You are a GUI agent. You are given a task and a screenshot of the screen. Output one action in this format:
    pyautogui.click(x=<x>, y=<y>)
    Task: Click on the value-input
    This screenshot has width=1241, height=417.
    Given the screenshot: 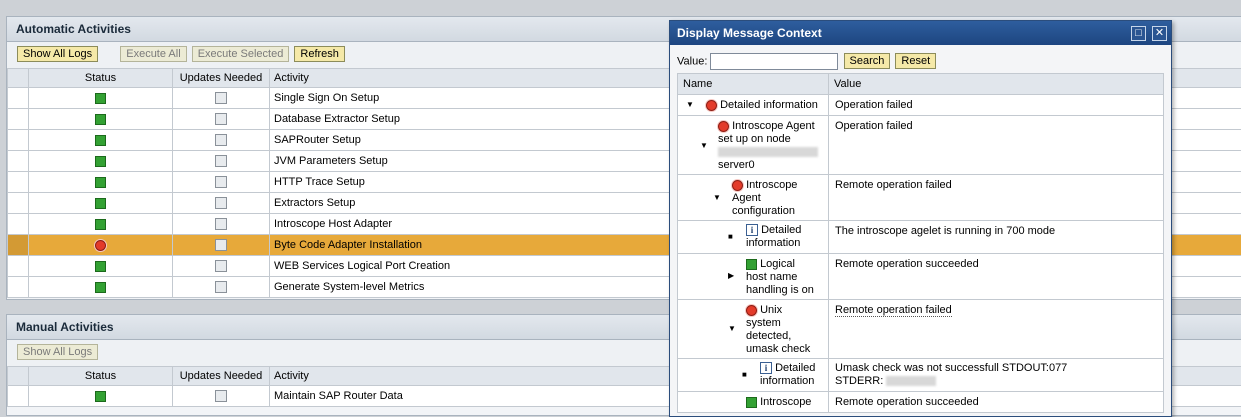 What is the action you would take?
    pyautogui.click(x=774, y=61)
    